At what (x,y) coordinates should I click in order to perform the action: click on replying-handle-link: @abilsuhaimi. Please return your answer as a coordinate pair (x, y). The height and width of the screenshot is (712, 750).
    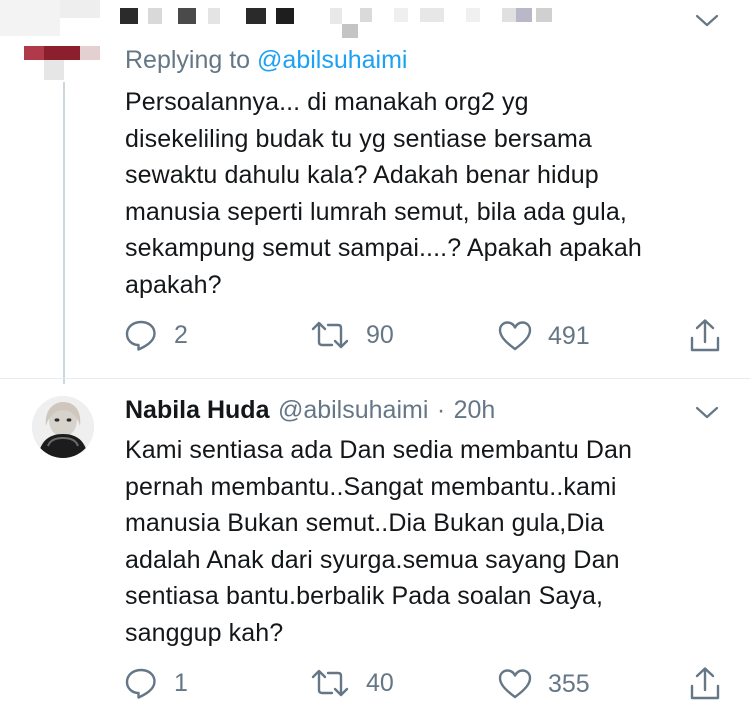
    Looking at the image, I should click on (332, 60).